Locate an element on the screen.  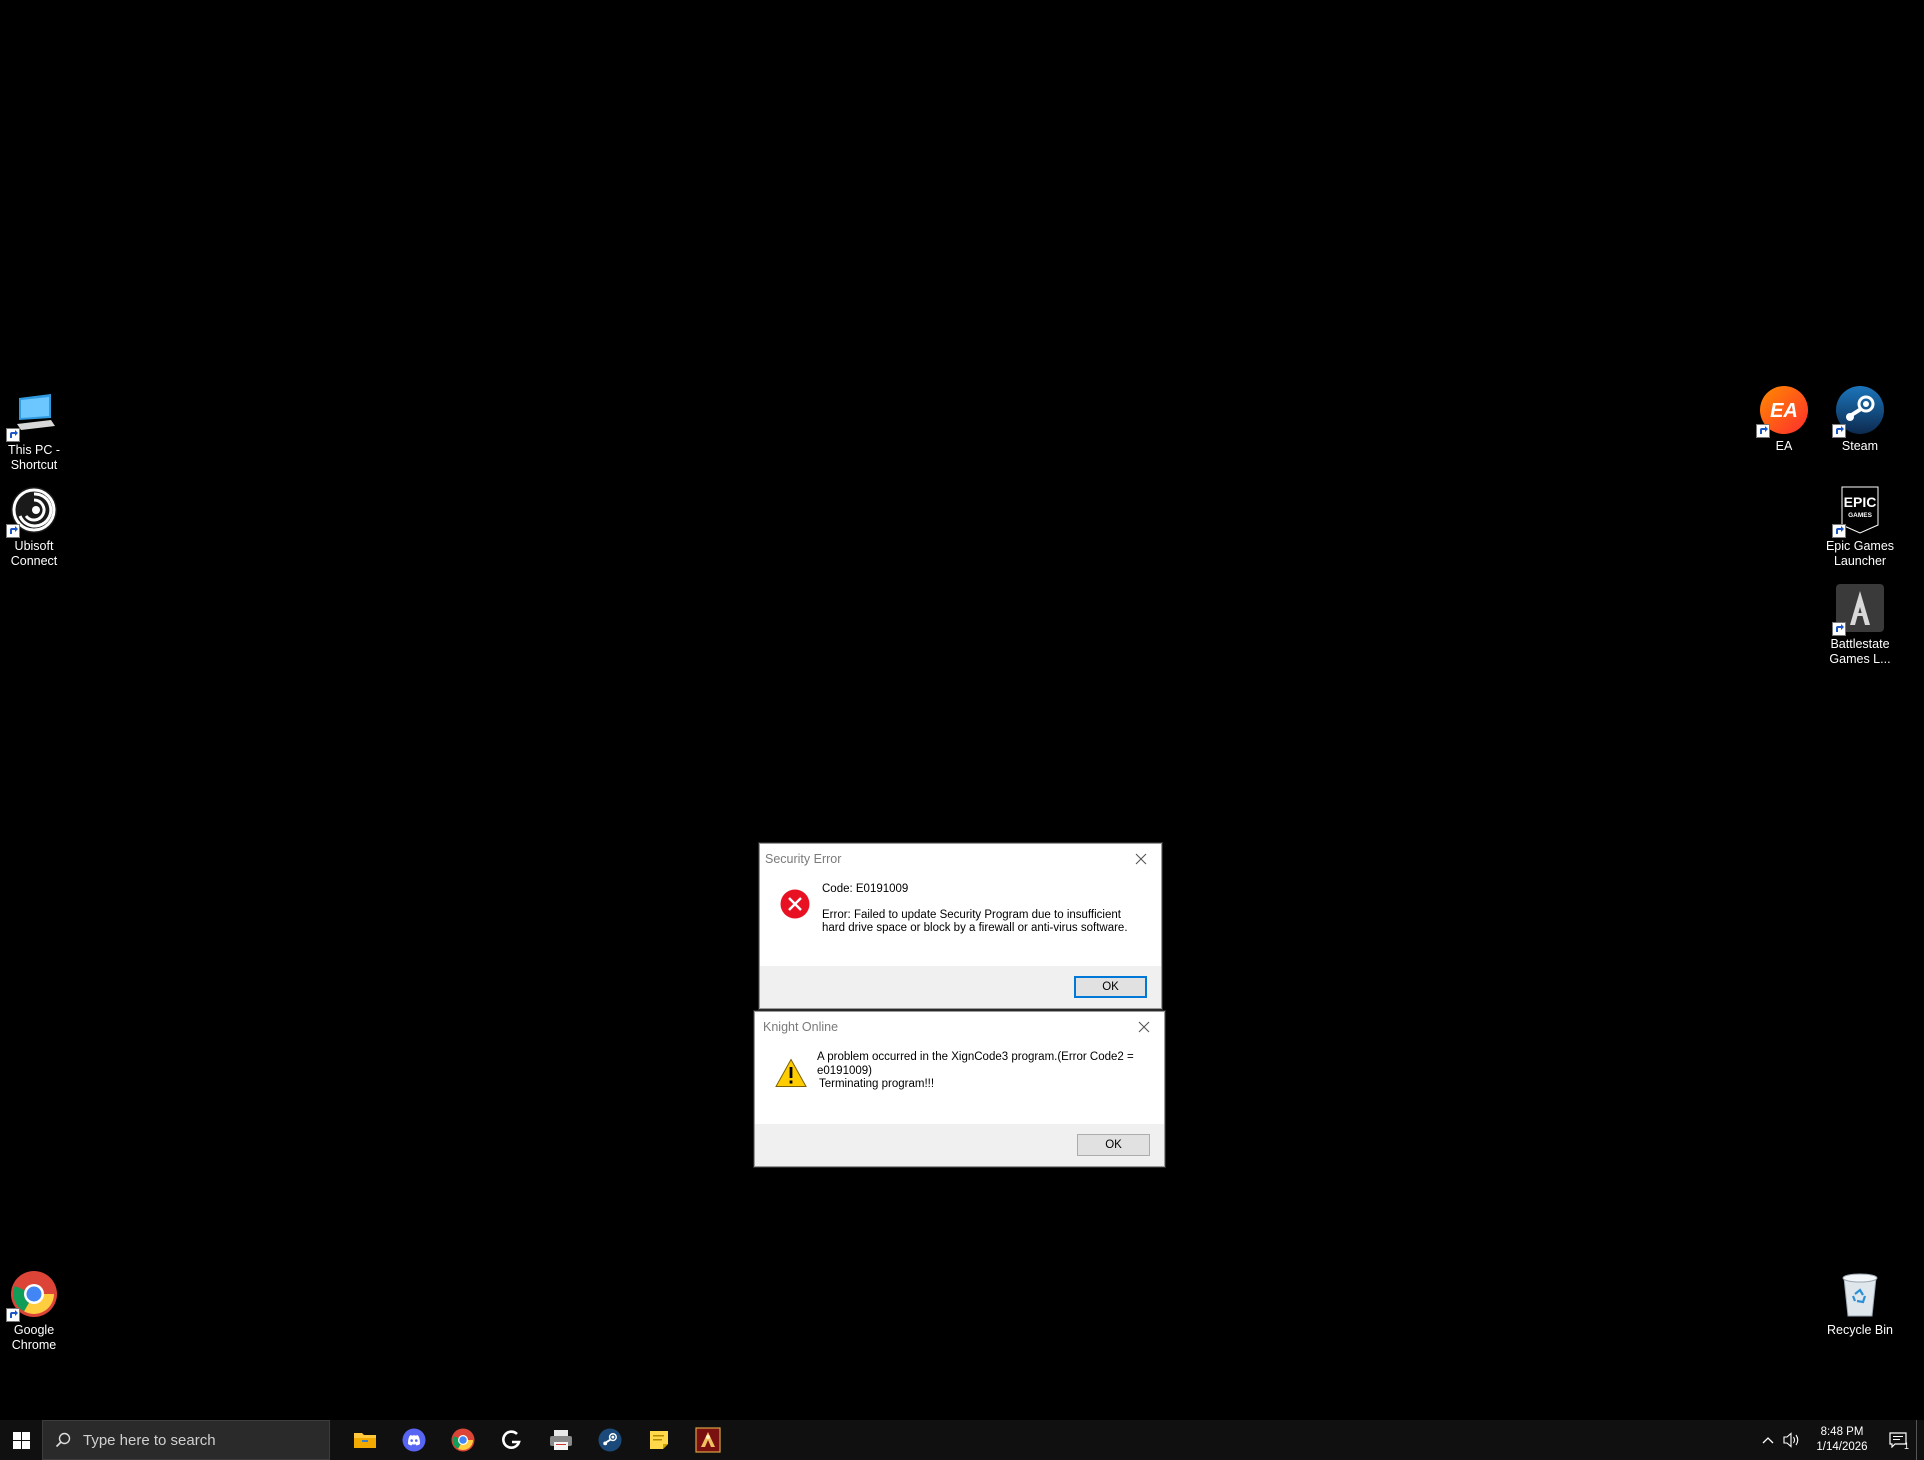
svg-text: EPIC is located at coordinates (1860, 502).